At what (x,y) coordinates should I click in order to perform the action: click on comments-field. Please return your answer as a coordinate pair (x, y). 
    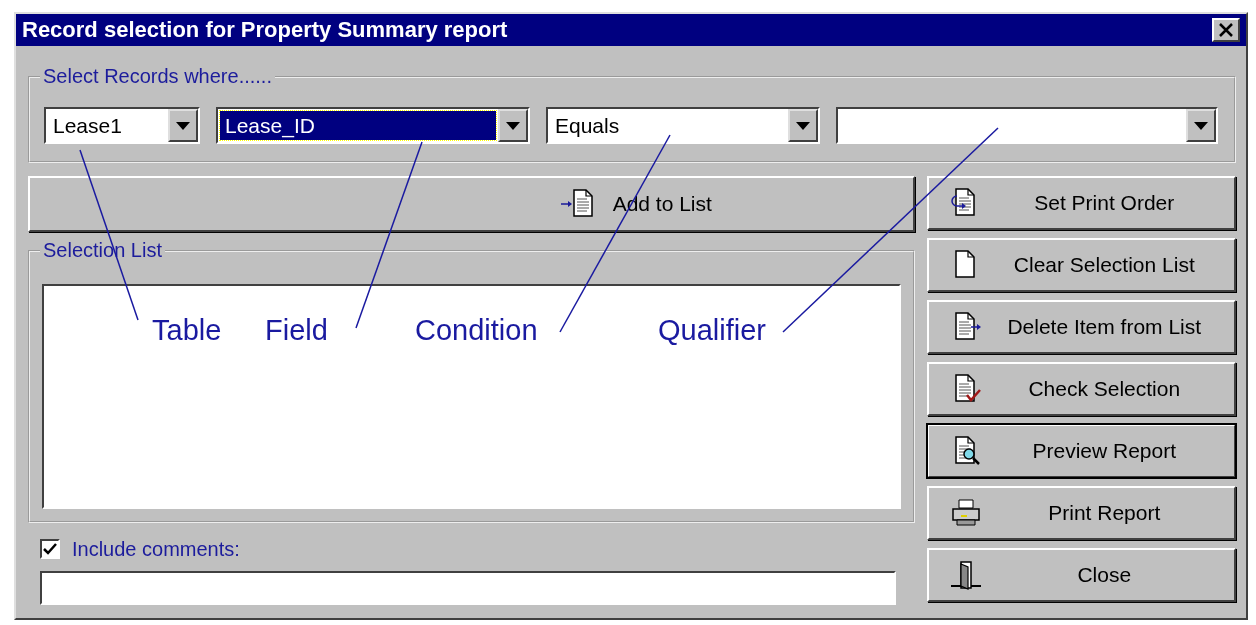
    Looking at the image, I should click on (468, 588).